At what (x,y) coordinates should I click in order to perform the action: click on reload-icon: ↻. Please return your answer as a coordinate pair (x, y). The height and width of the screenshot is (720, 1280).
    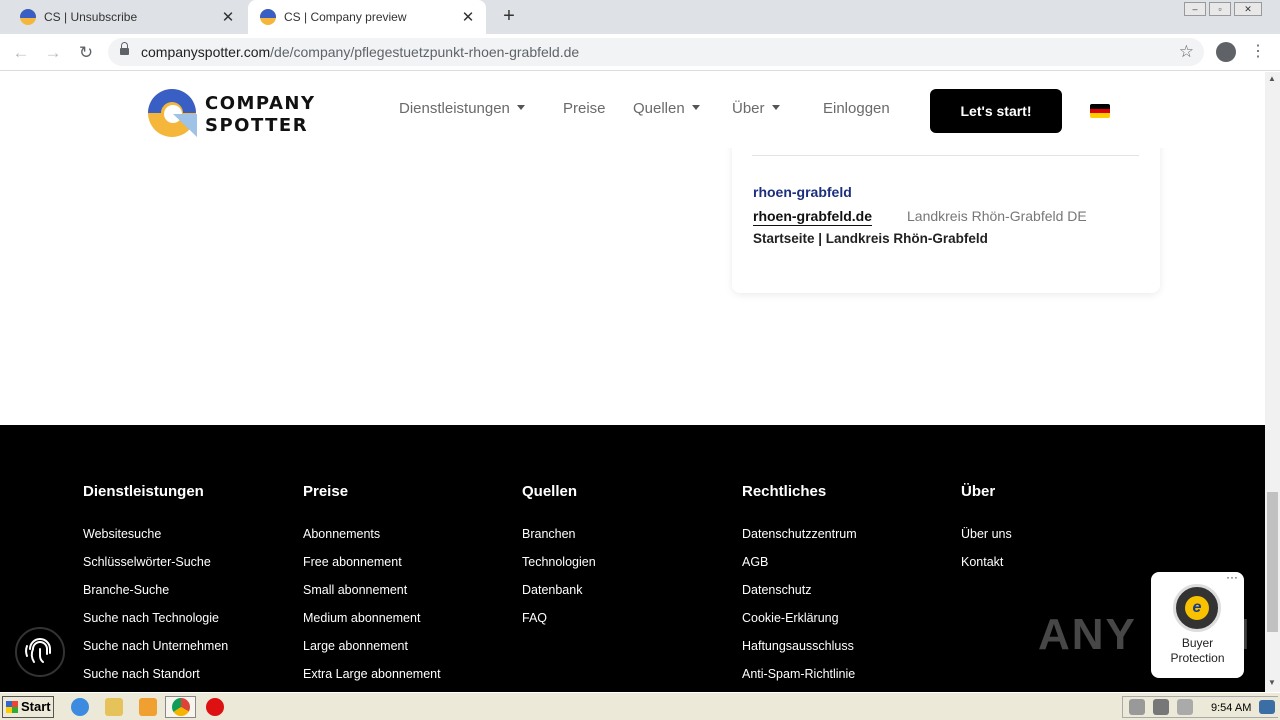
    Looking at the image, I should click on (86, 53).